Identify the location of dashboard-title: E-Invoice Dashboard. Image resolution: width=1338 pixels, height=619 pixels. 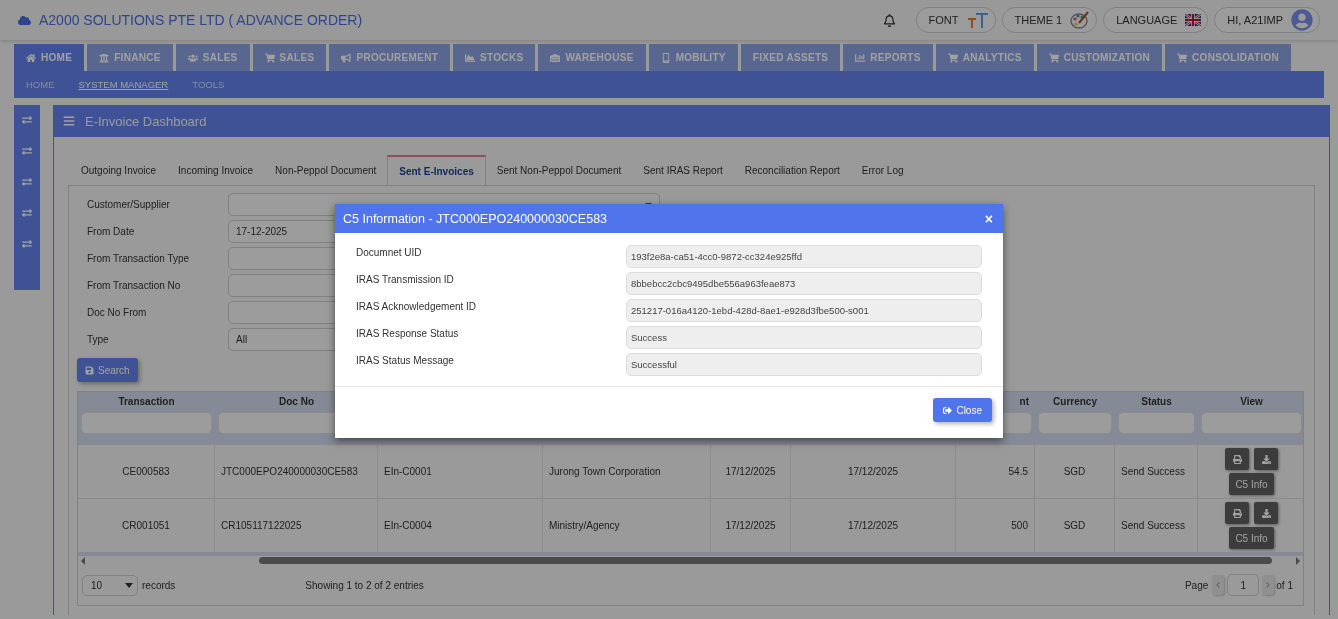
(146, 121).